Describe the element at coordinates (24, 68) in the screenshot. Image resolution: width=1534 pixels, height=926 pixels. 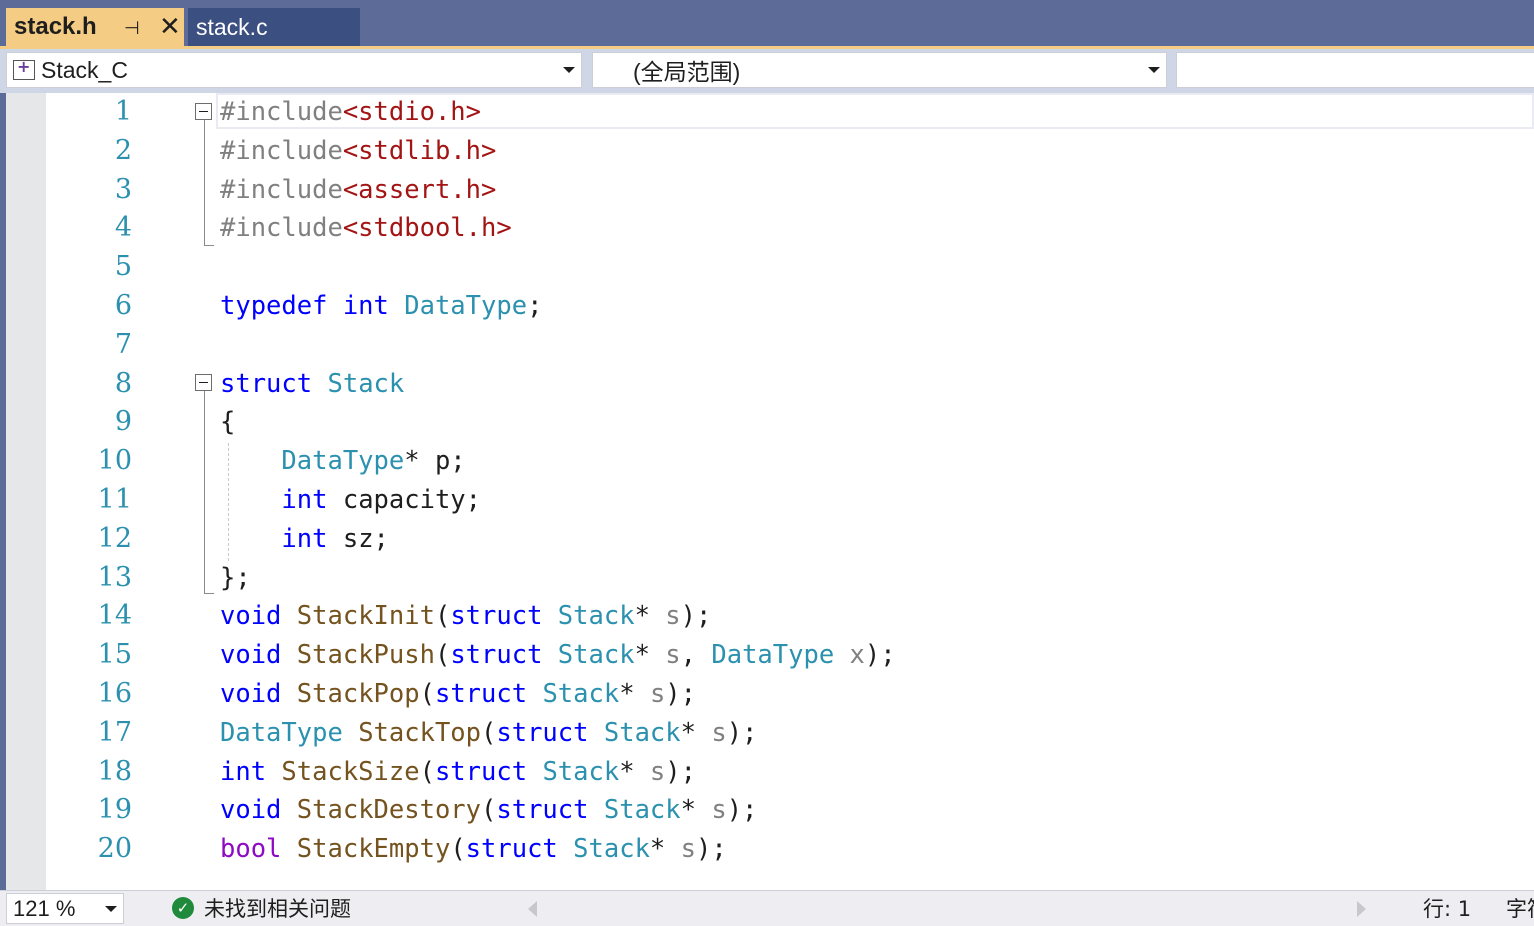
I see `project-icon` at that location.